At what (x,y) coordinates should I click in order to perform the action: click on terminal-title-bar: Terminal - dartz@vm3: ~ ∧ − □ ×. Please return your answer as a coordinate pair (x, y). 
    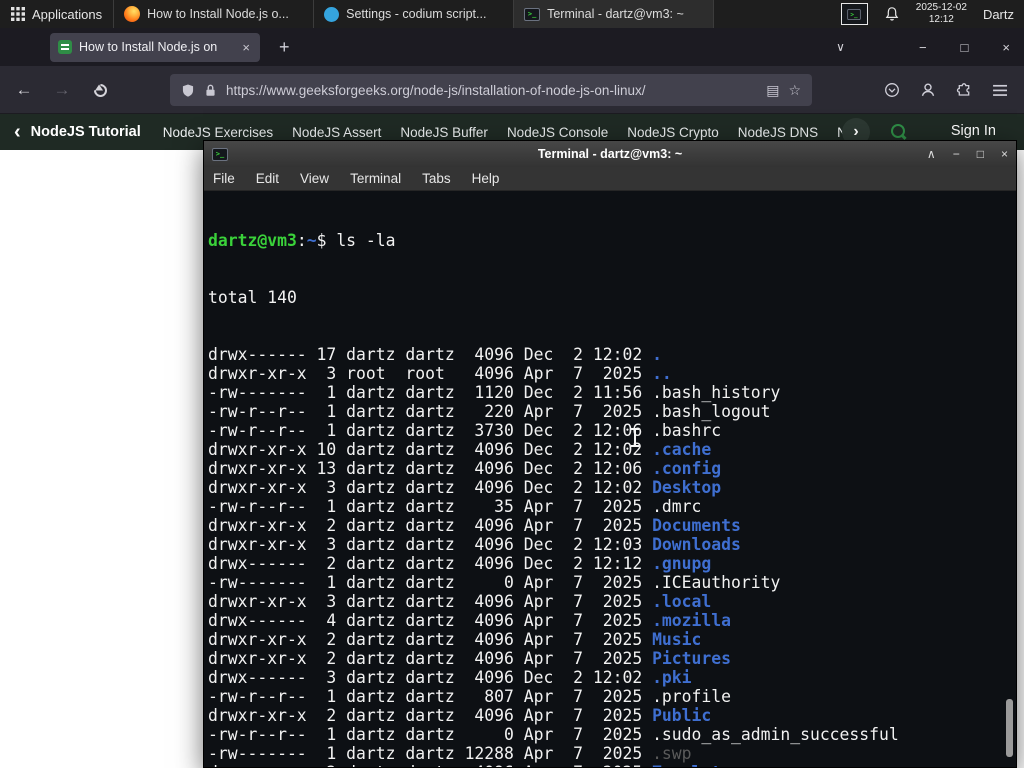
    Looking at the image, I should click on (610, 154).